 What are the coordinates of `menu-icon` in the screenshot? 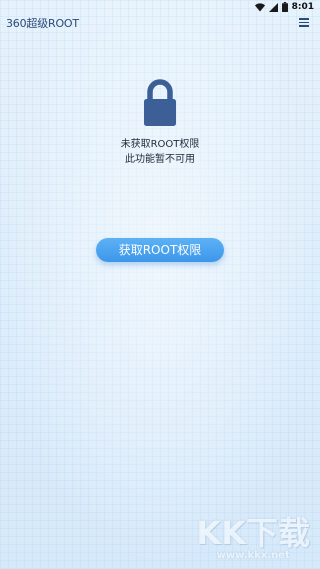 It's located at (304, 22).